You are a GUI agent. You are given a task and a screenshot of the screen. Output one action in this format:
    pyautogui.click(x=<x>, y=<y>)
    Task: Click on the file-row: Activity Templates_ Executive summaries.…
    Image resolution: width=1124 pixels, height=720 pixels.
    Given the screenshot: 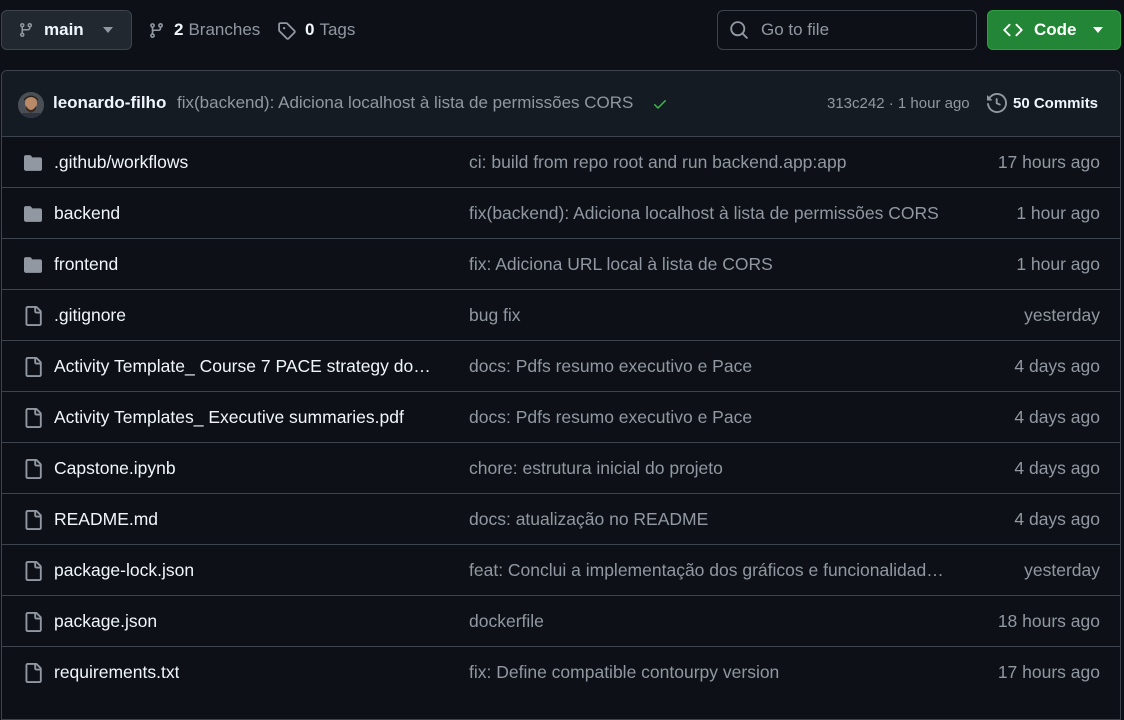 What is the action you would take?
    pyautogui.click(x=561, y=417)
    